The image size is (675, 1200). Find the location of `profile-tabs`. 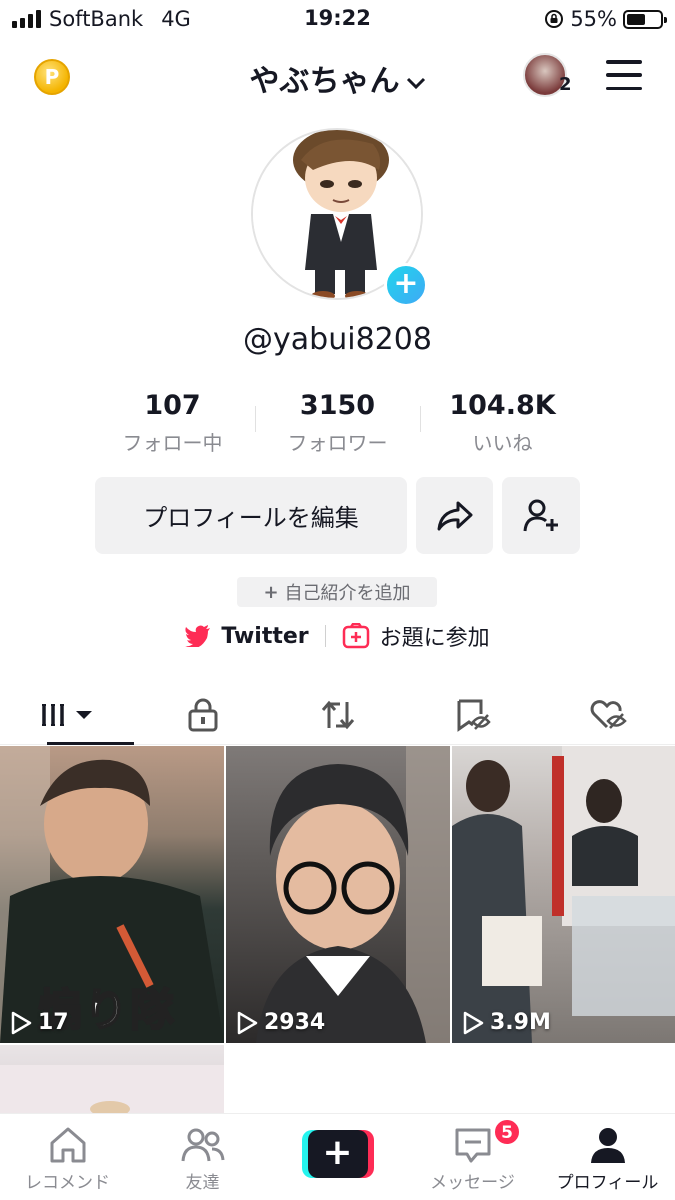

profile-tabs is located at coordinates (337, 715).